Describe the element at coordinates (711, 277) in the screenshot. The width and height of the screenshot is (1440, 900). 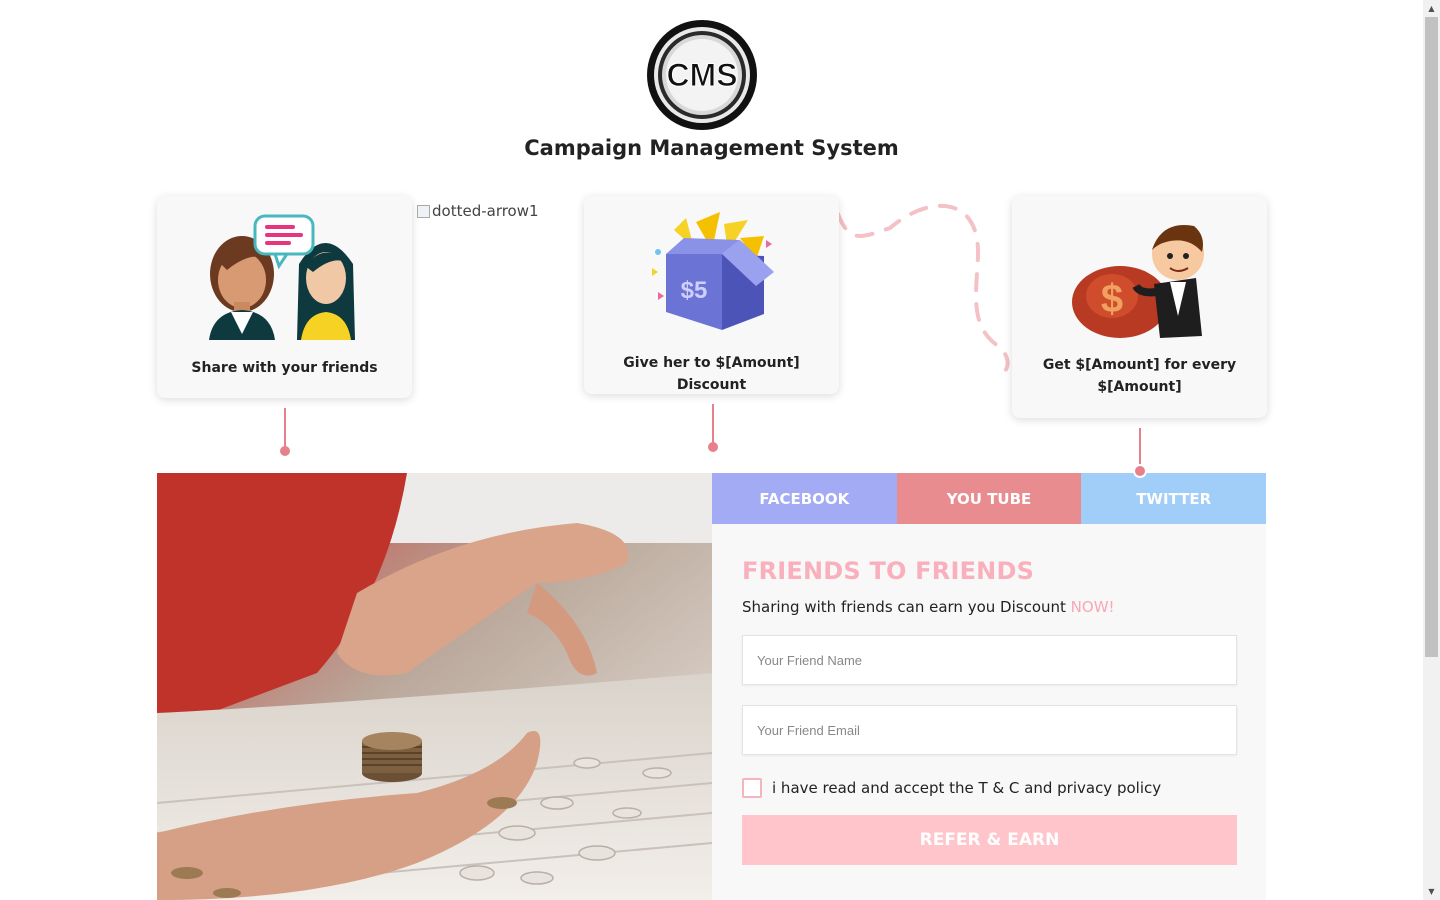
I see `gift-box-icon: $5` at that location.